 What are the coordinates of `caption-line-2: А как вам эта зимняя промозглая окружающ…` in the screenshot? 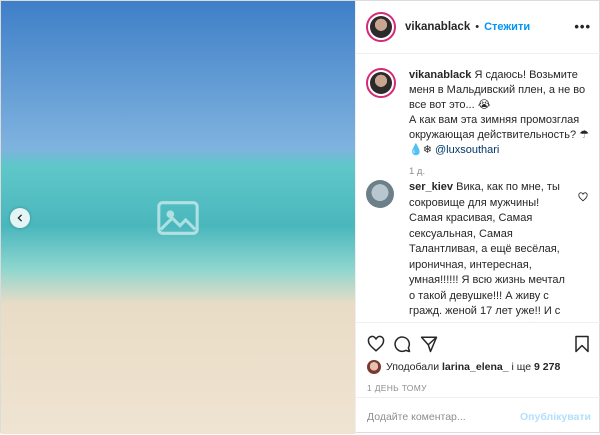 It's located at (499, 127).